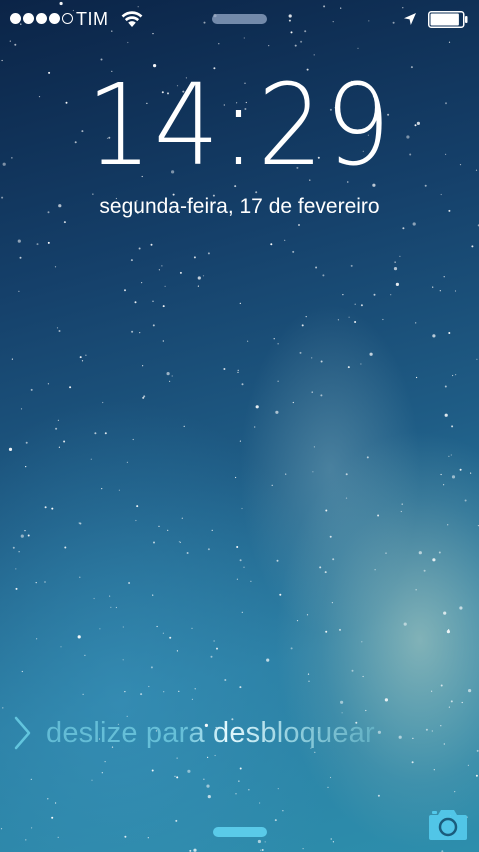  Describe the element at coordinates (22, 733) in the screenshot. I see `chevron-right-icon` at that location.